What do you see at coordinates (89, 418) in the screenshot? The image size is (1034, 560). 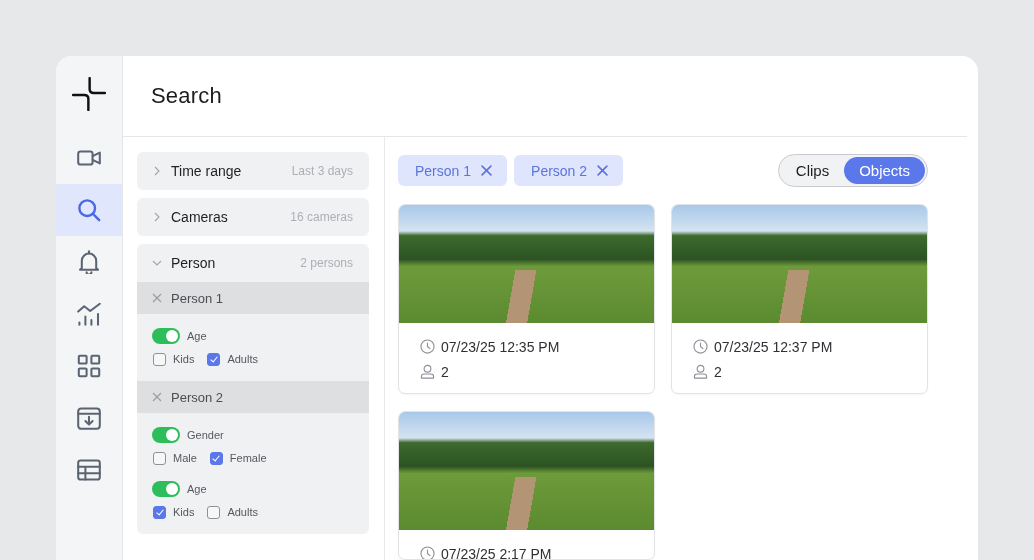 I see `archive-download-icon` at bounding box center [89, 418].